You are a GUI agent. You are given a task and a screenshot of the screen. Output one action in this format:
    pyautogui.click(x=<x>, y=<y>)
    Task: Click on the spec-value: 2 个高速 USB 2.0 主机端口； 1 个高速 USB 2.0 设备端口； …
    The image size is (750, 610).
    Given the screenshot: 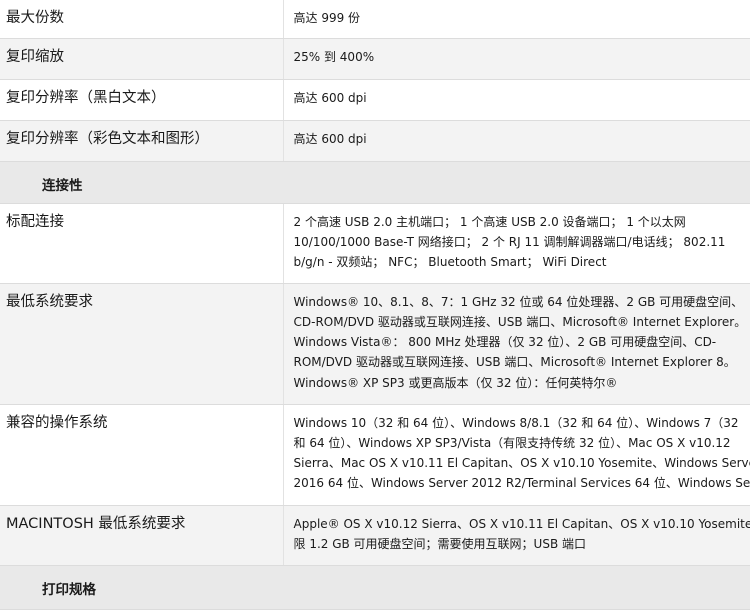 What is the action you would take?
    pyautogui.click(x=516, y=243)
    